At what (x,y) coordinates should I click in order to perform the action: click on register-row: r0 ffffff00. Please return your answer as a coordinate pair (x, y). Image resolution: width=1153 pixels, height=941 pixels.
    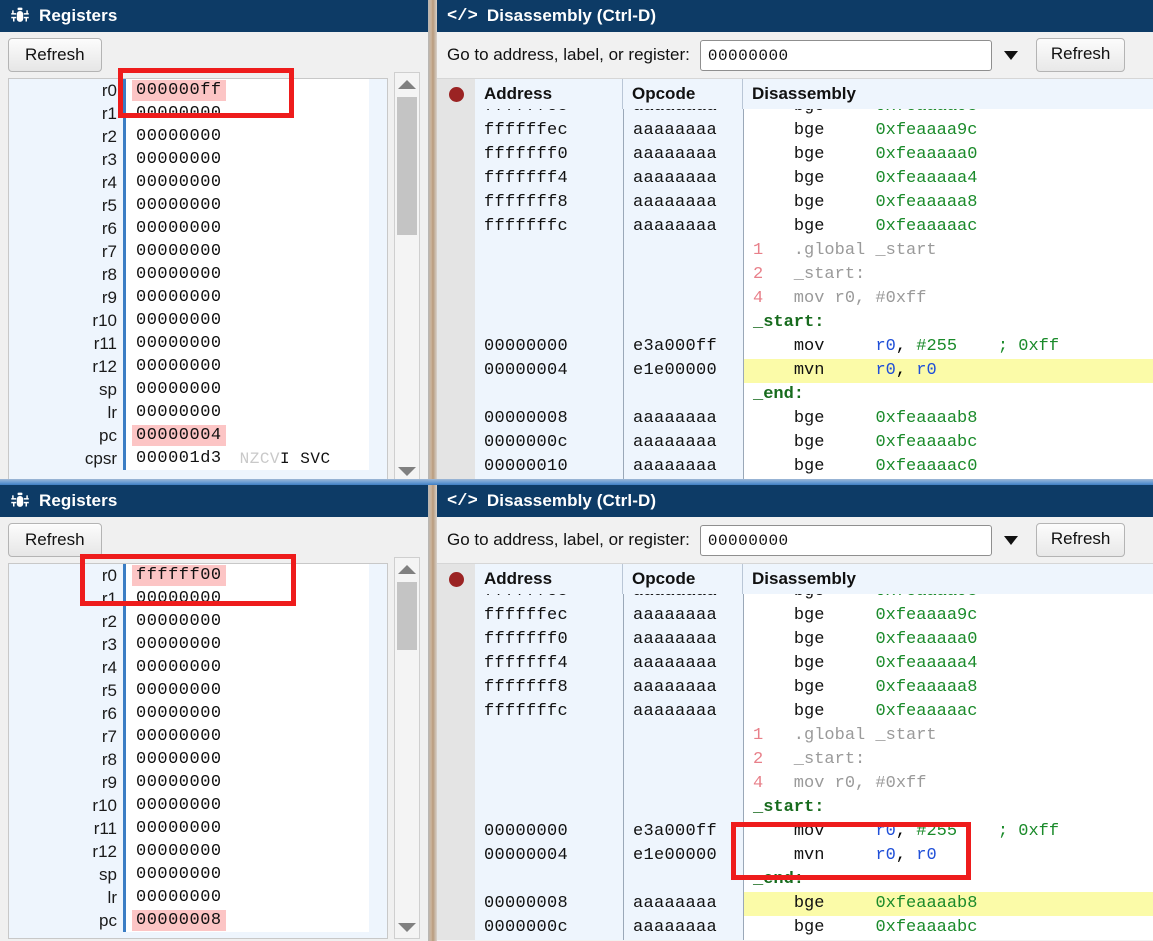
    Looking at the image, I should click on (198, 575).